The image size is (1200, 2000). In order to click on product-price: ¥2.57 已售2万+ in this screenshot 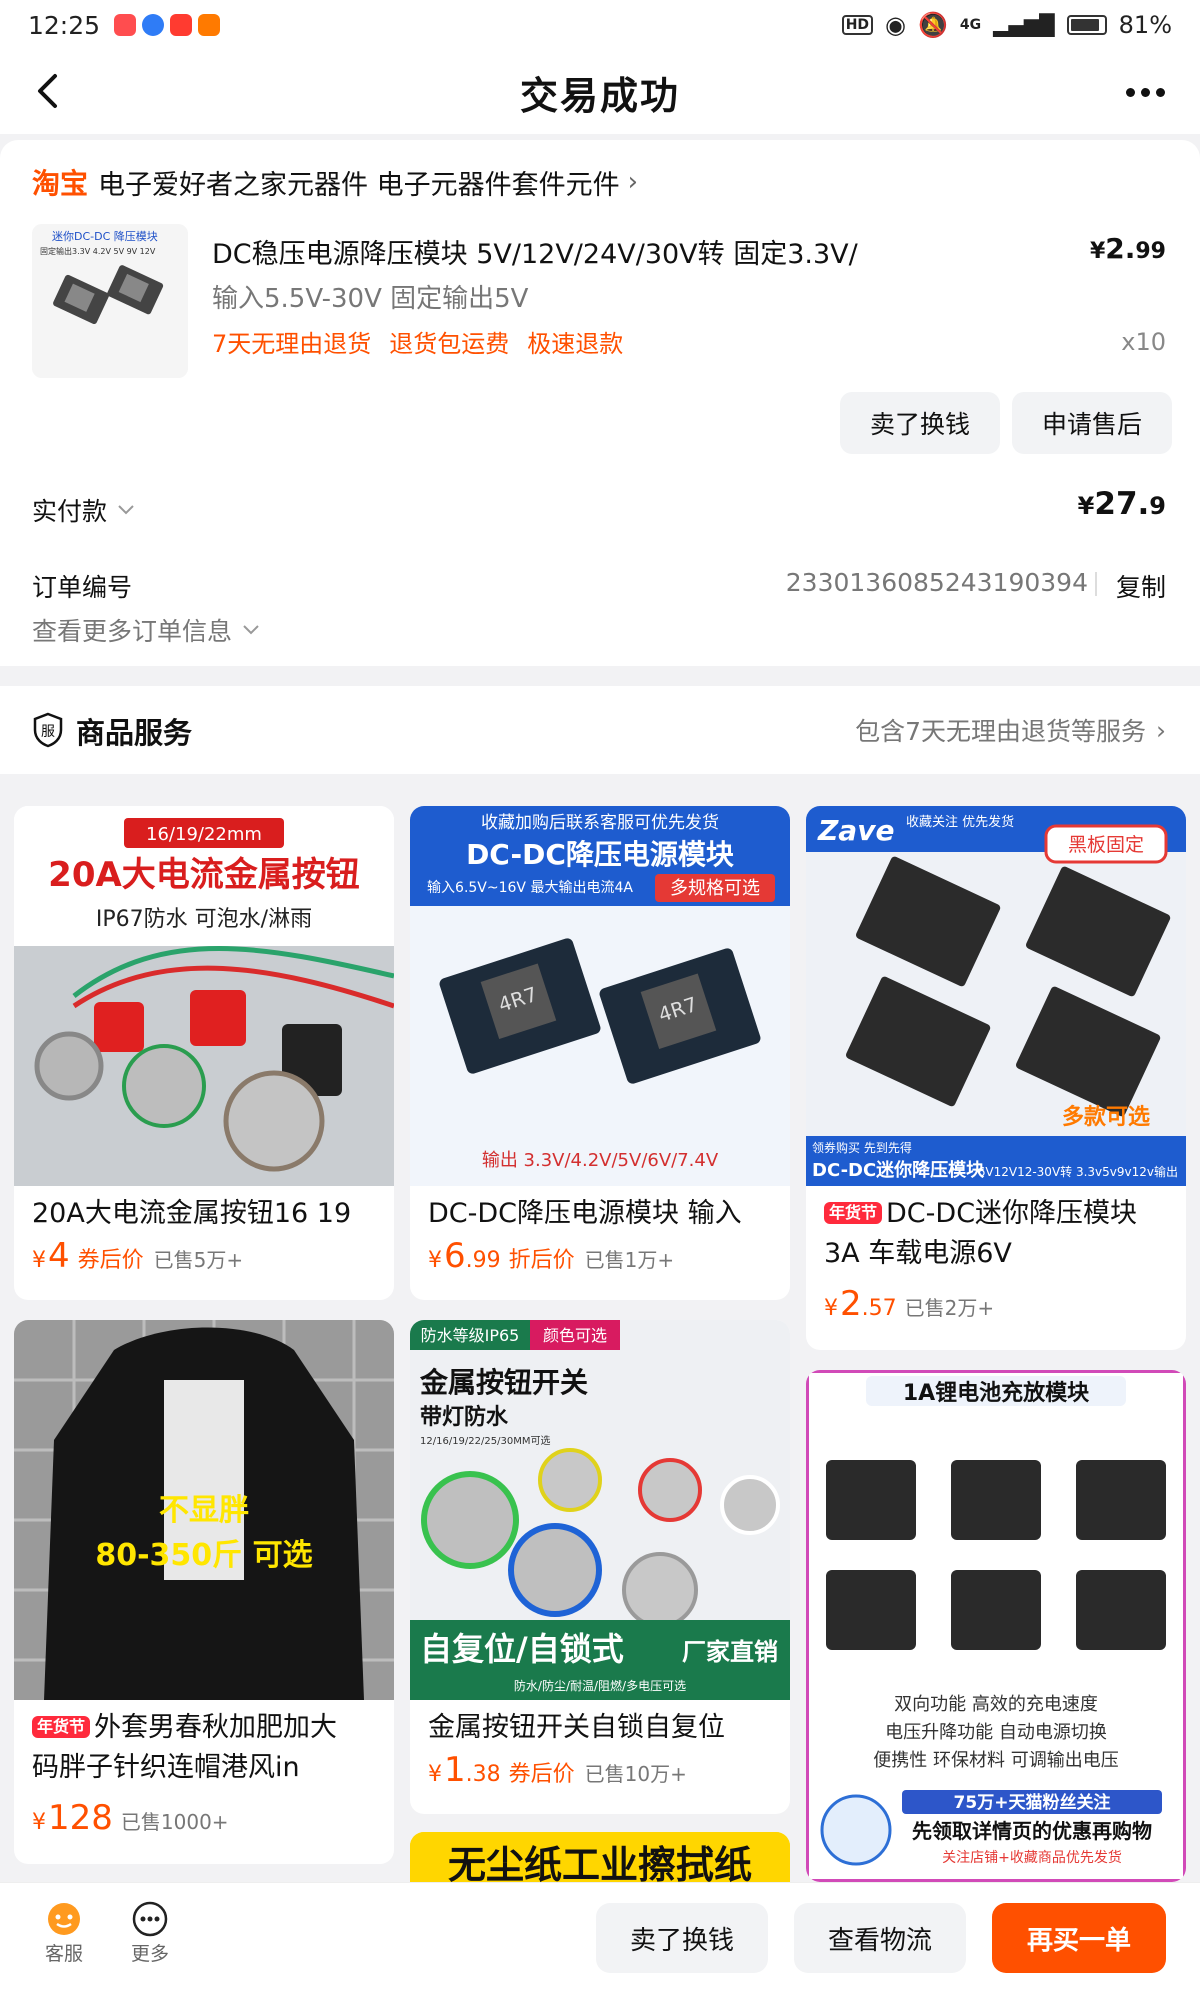, I will do `click(909, 1304)`.